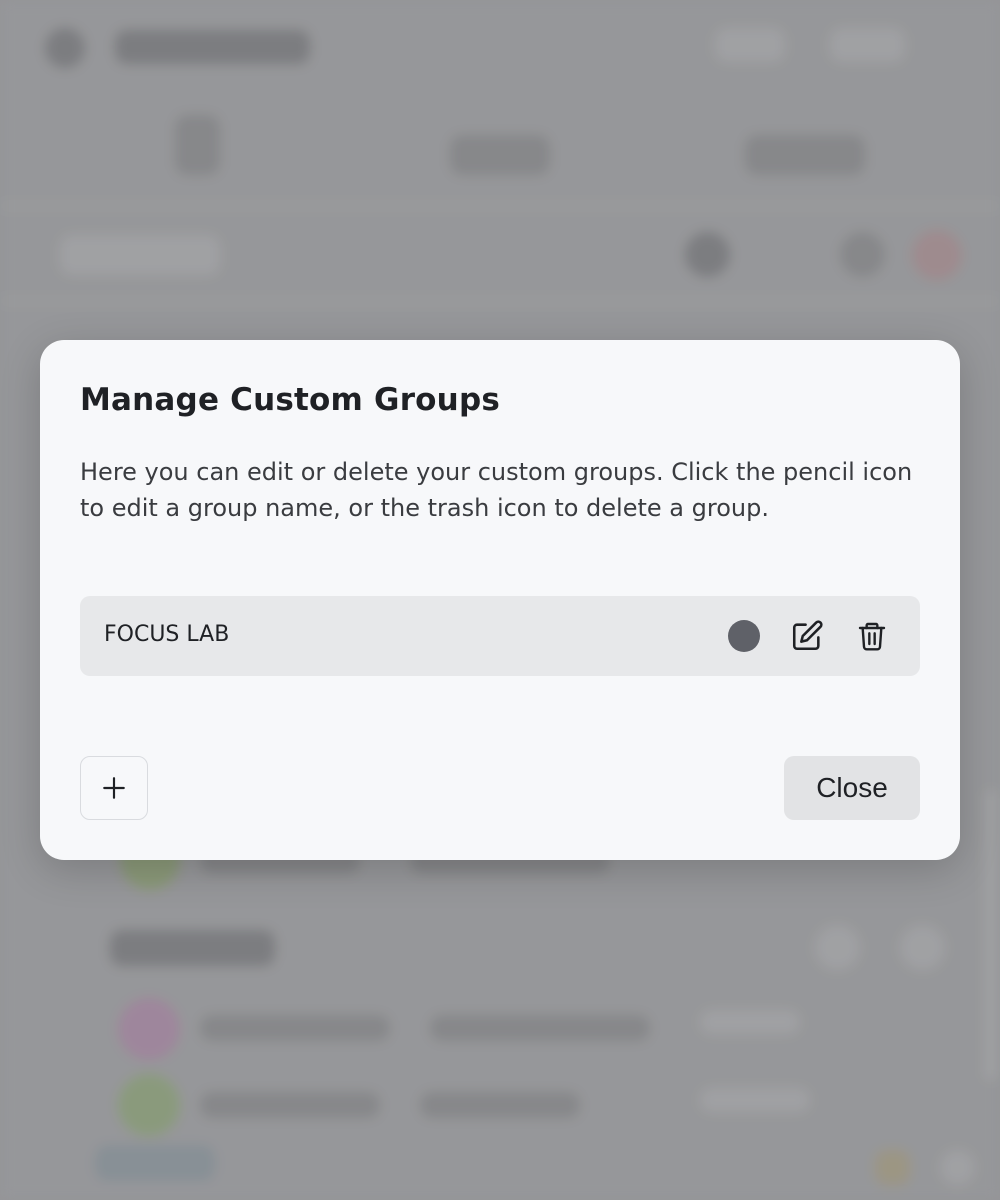  Describe the element at coordinates (744, 636) in the screenshot. I see `group-color-swatch` at that location.